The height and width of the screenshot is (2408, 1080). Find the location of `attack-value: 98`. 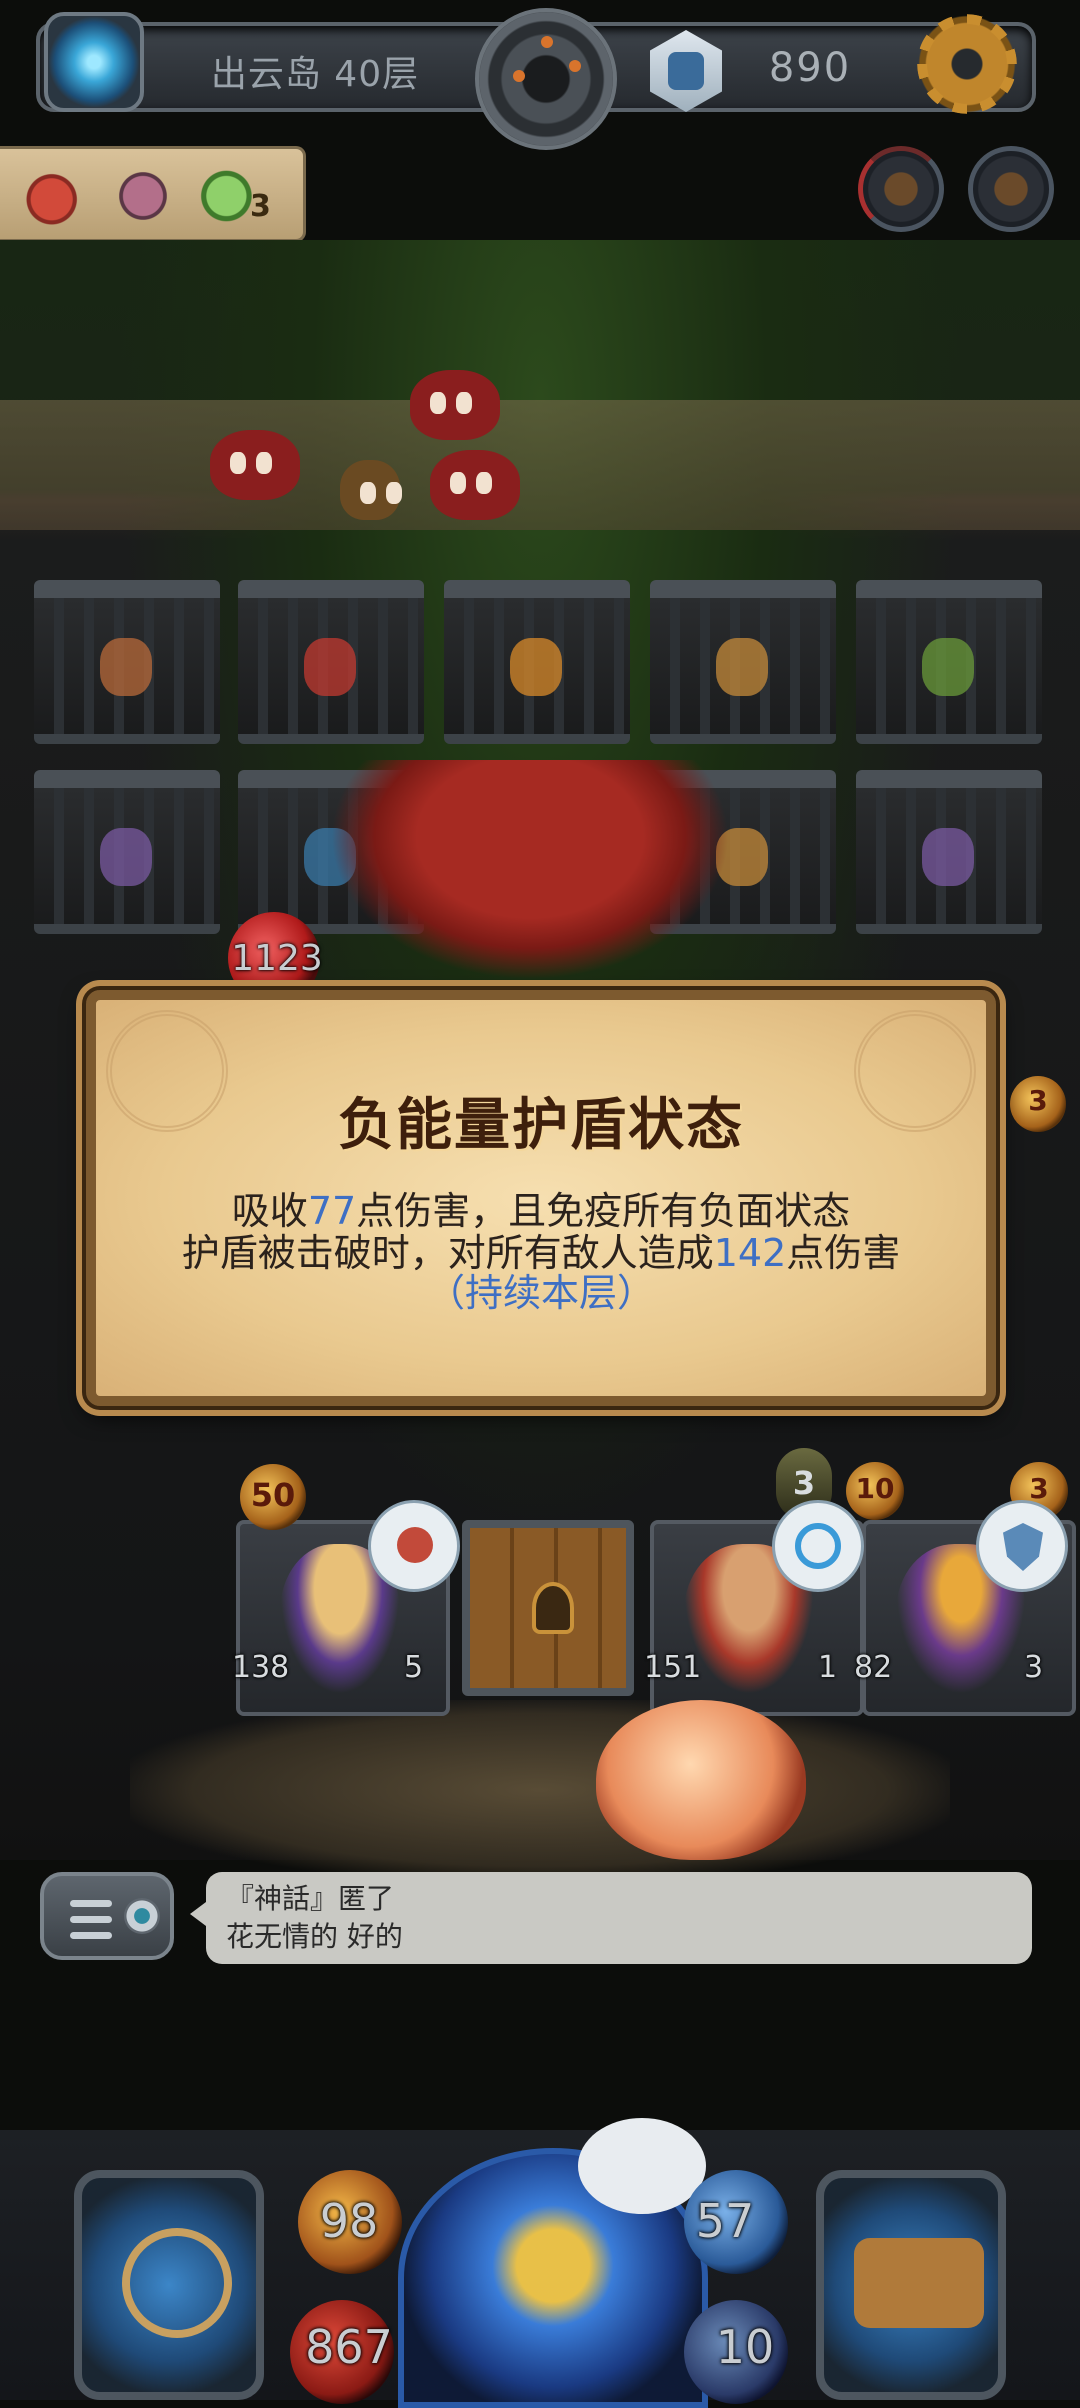

attack-value: 98 is located at coordinates (349, 2221).